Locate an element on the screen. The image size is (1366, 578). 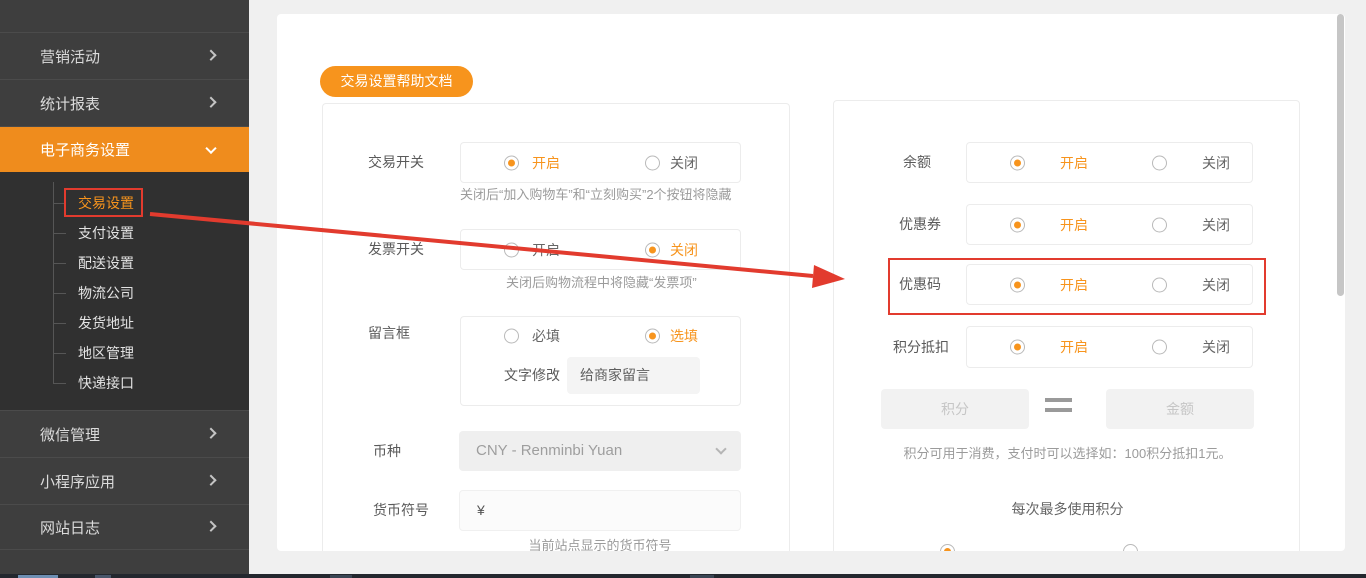
currency-symbol-input: ¥ is located at coordinates (600, 510).